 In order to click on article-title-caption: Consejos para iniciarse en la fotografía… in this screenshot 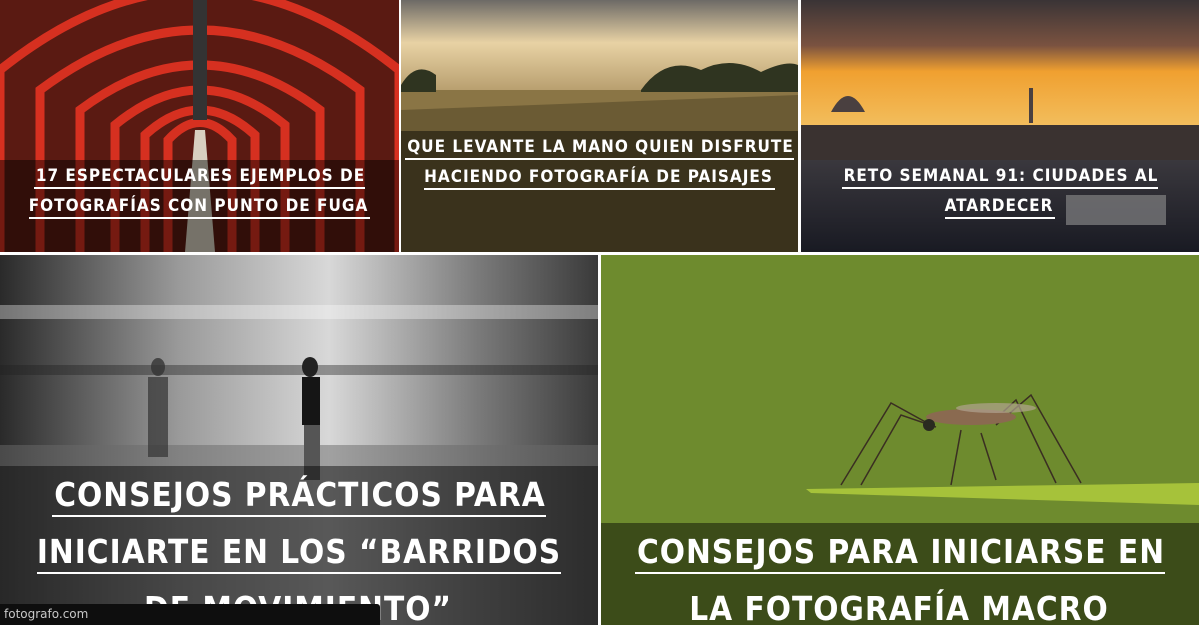, I will do `click(900, 574)`.